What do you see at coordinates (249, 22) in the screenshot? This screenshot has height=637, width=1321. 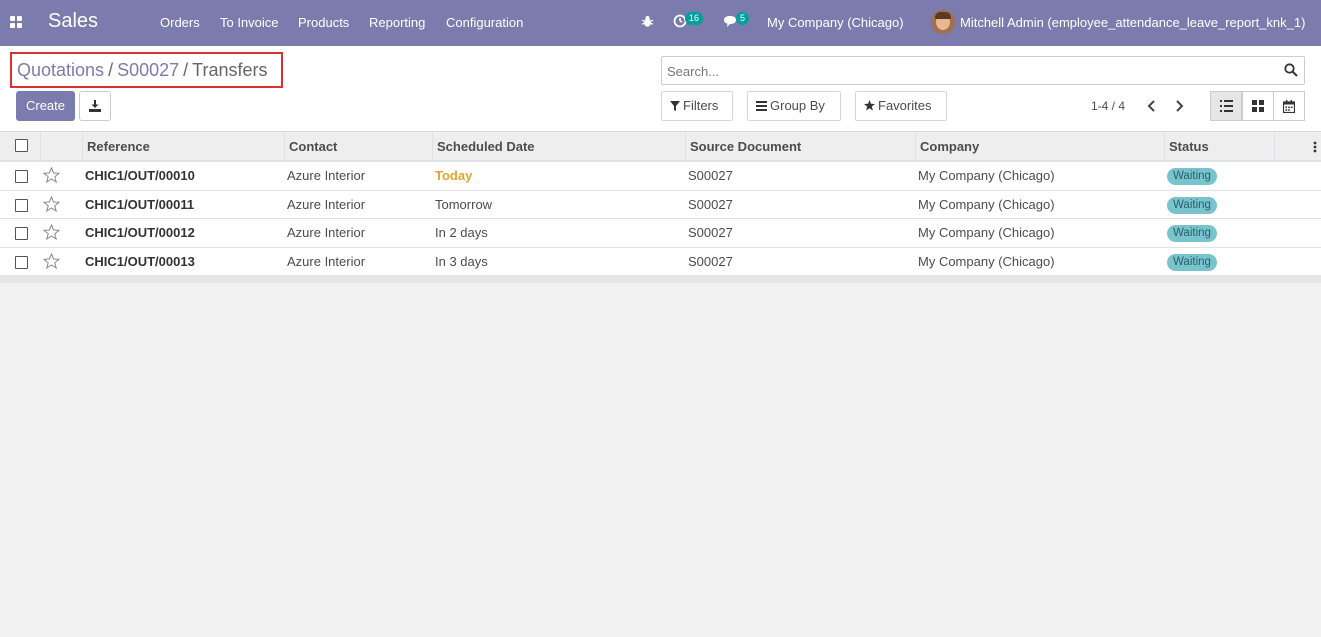 I see `menu-to-invoice: To Invoice` at bounding box center [249, 22].